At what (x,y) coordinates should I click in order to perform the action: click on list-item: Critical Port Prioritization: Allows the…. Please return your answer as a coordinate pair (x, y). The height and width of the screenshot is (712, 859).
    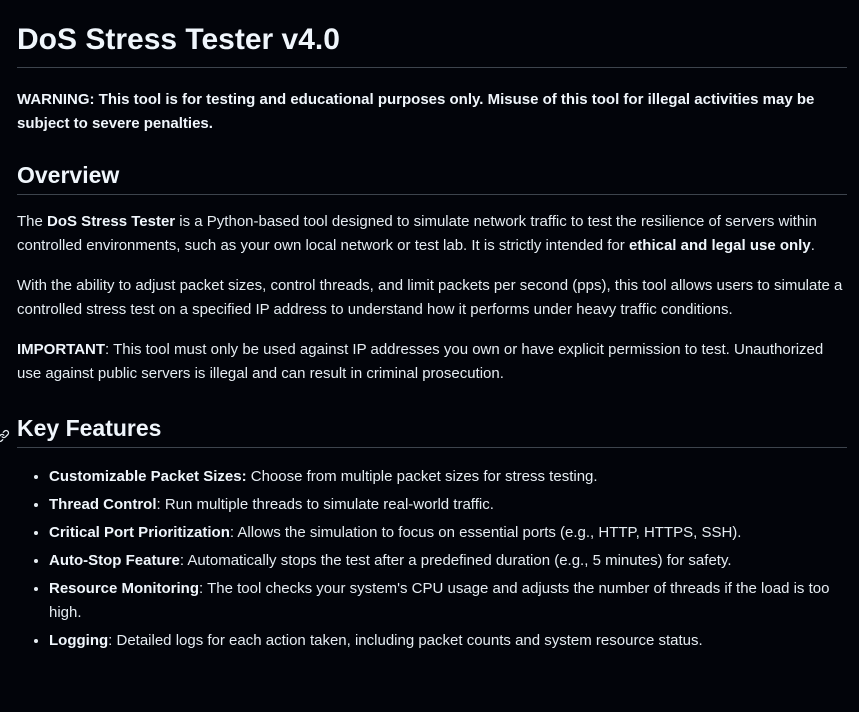
    Looking at the image, I should click on (448, 533).